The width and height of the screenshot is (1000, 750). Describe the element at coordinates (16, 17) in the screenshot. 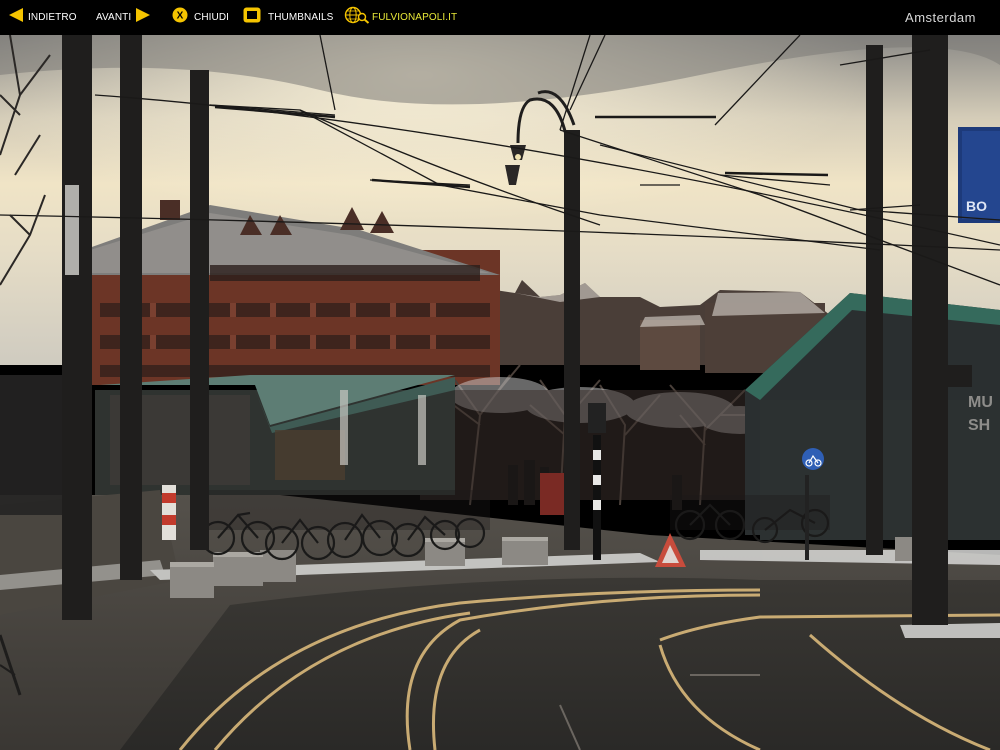

I see `arrow-left-icon` at that location.